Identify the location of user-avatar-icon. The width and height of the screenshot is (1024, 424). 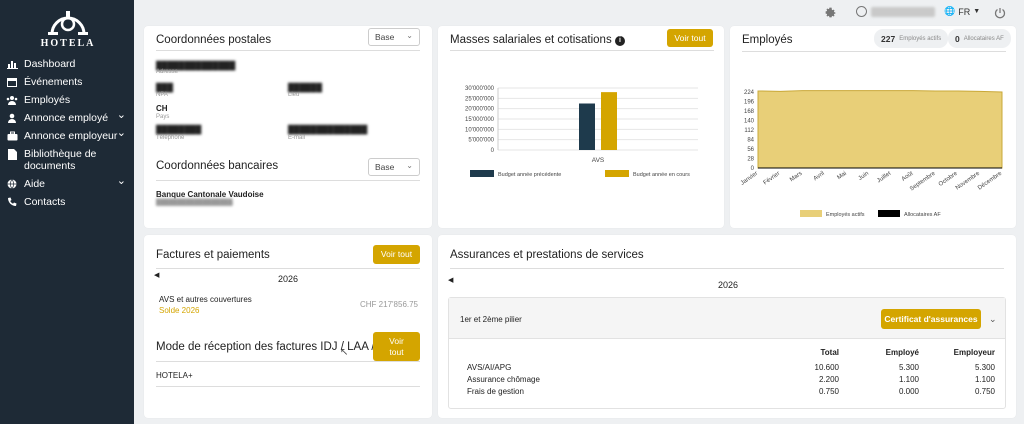
(861, 11).